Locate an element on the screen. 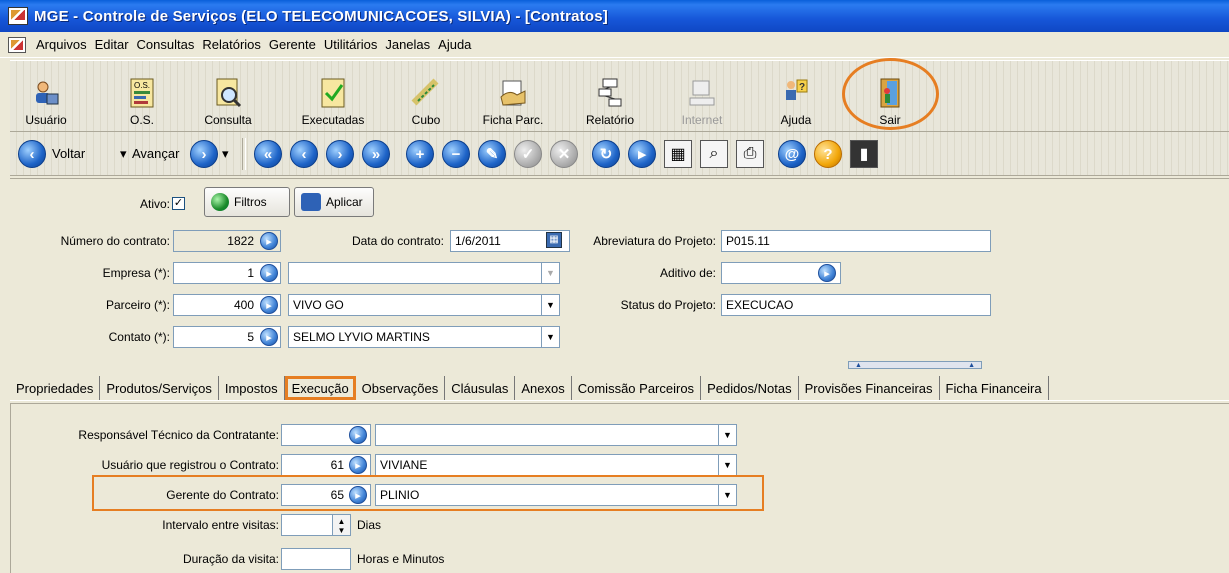  tab-anexos: Anexos is located at coordinates (543, 388).